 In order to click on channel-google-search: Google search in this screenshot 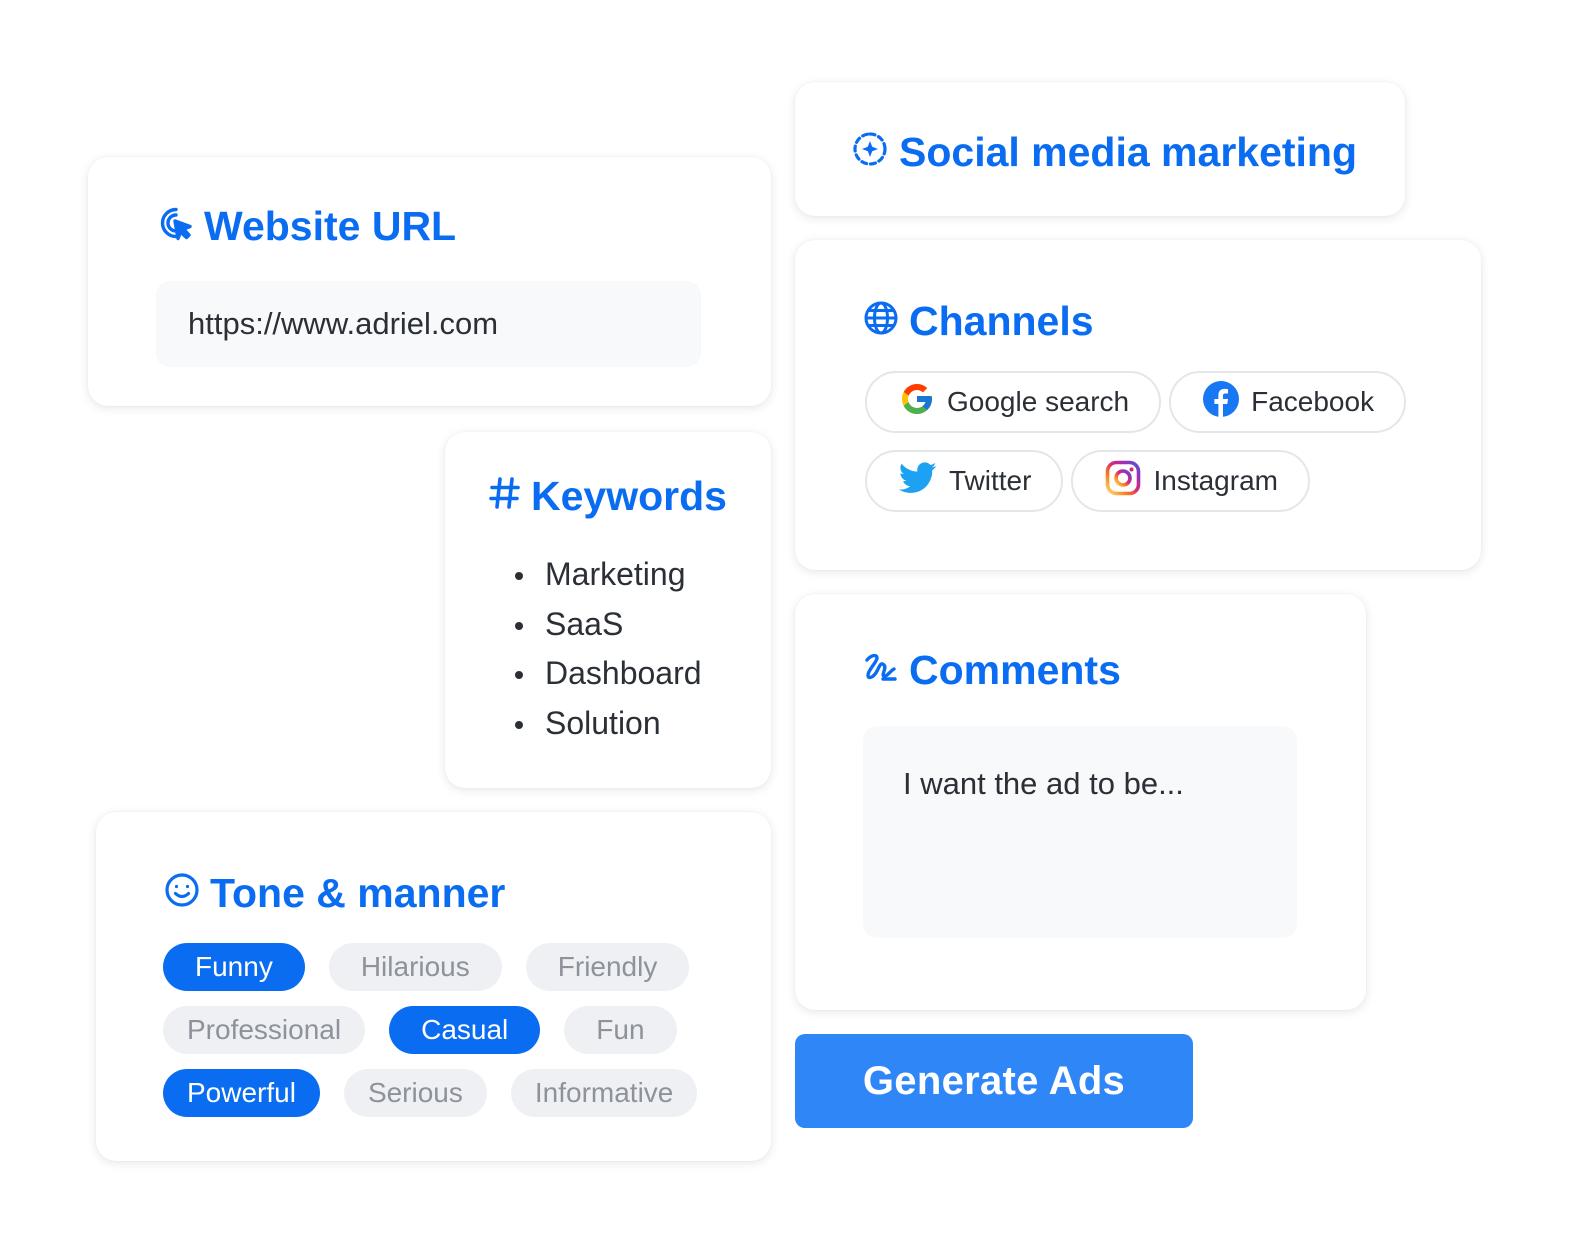, I will do `click(1013, 402)`.